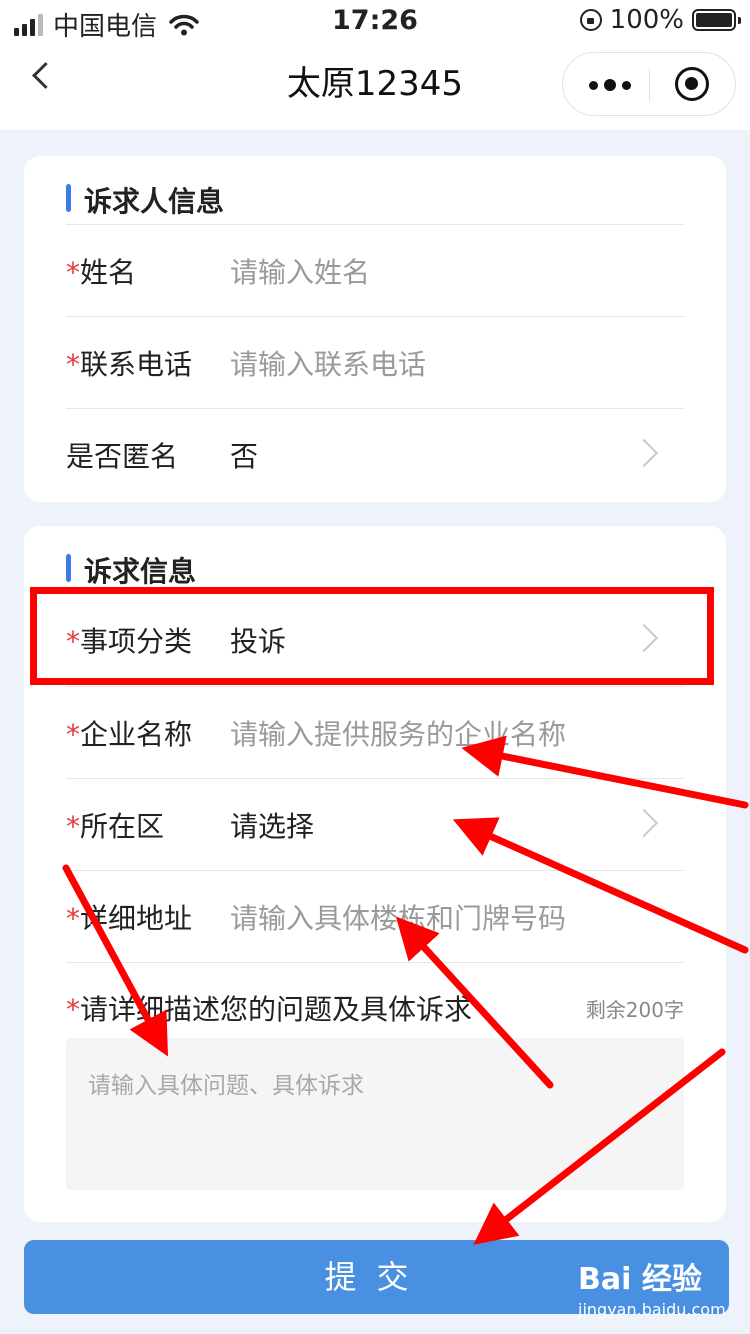 This screenshot has height=1334, width=750. Describe the element at coordinates (375, 1114) in the screenshot. I see `description-textarea: 请输入具体问题、具体诉求` at that location.